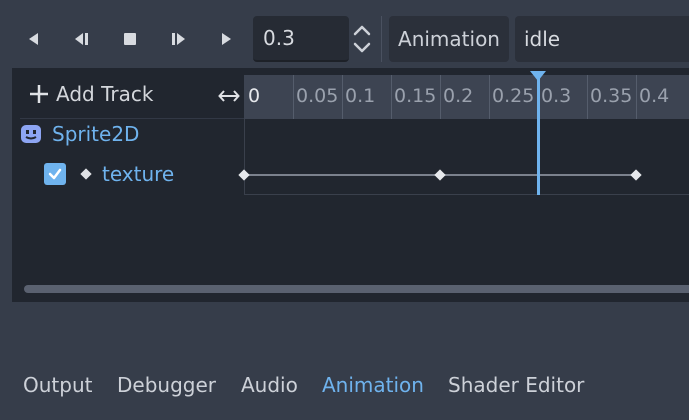  What do you see at coordinates (138, 174) in the screenshot?
I see `property-name: texture` at bounding box center [138, 174].